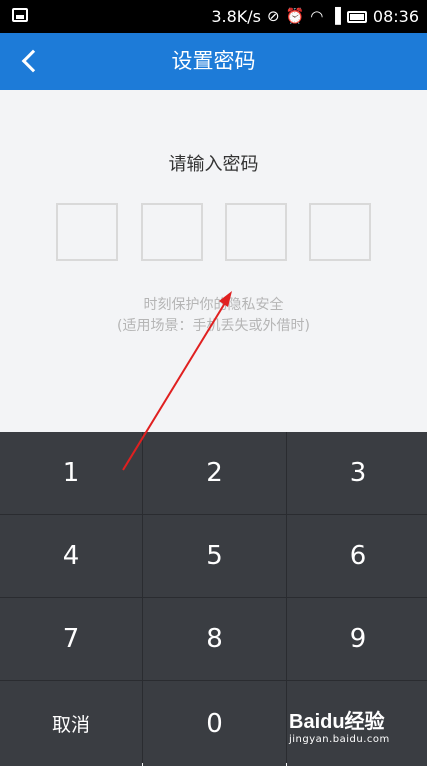  Describe the element at coordinates (337, 722) in the screenshot. I see `watermark-logo: Baidu经验` at that location.